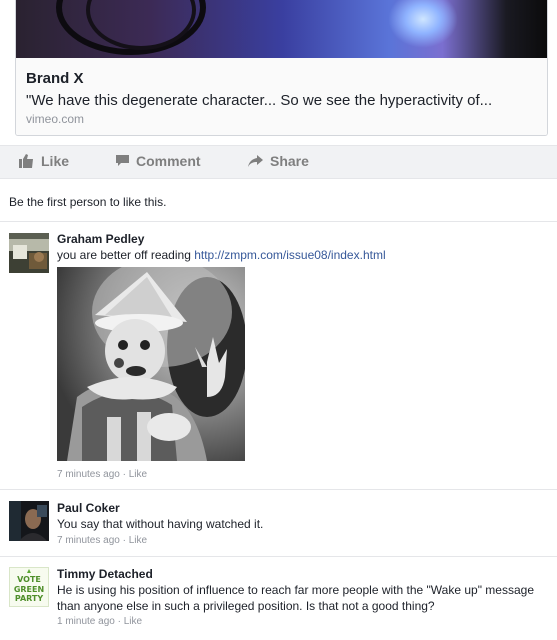 The height and width of the screenshot is (640, 557). I want to click on comment-meta: 1 minute ago · Like, so click(99, 621).